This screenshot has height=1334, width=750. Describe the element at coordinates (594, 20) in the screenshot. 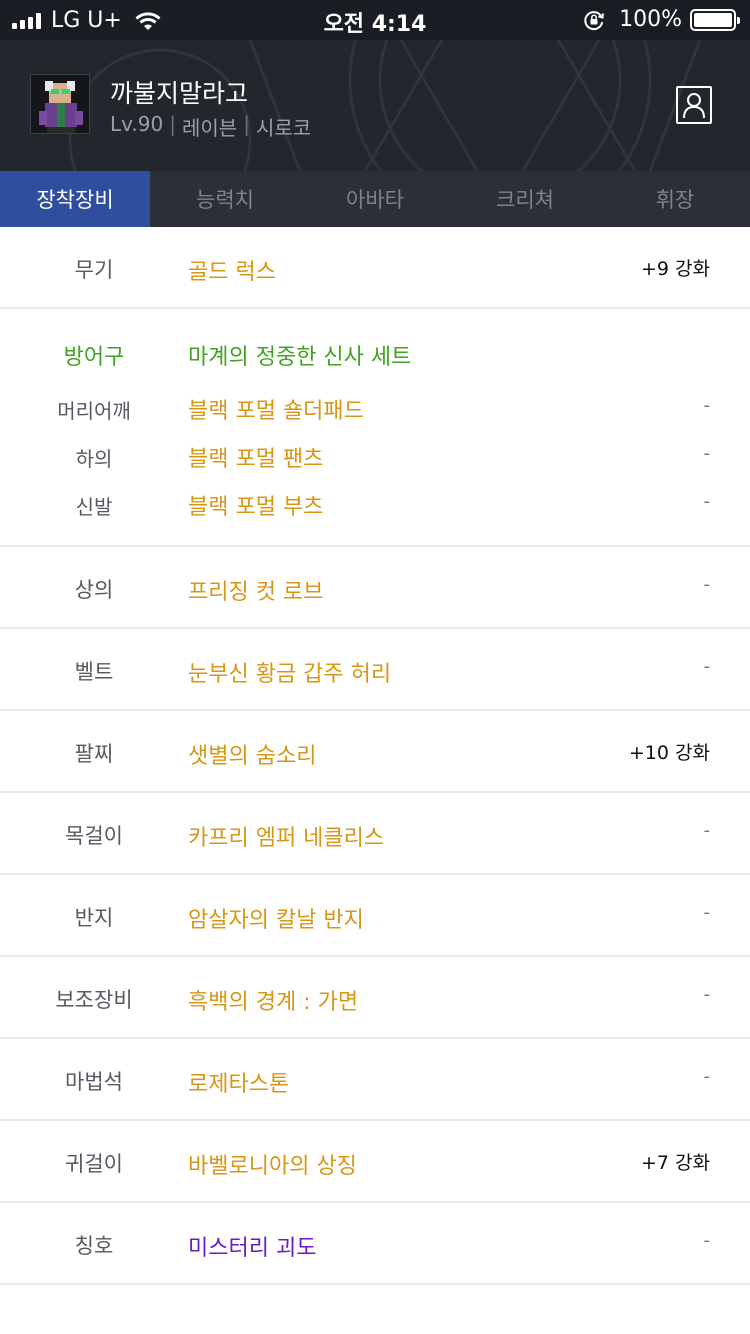

I see `rotation-lock-icon` at that location.